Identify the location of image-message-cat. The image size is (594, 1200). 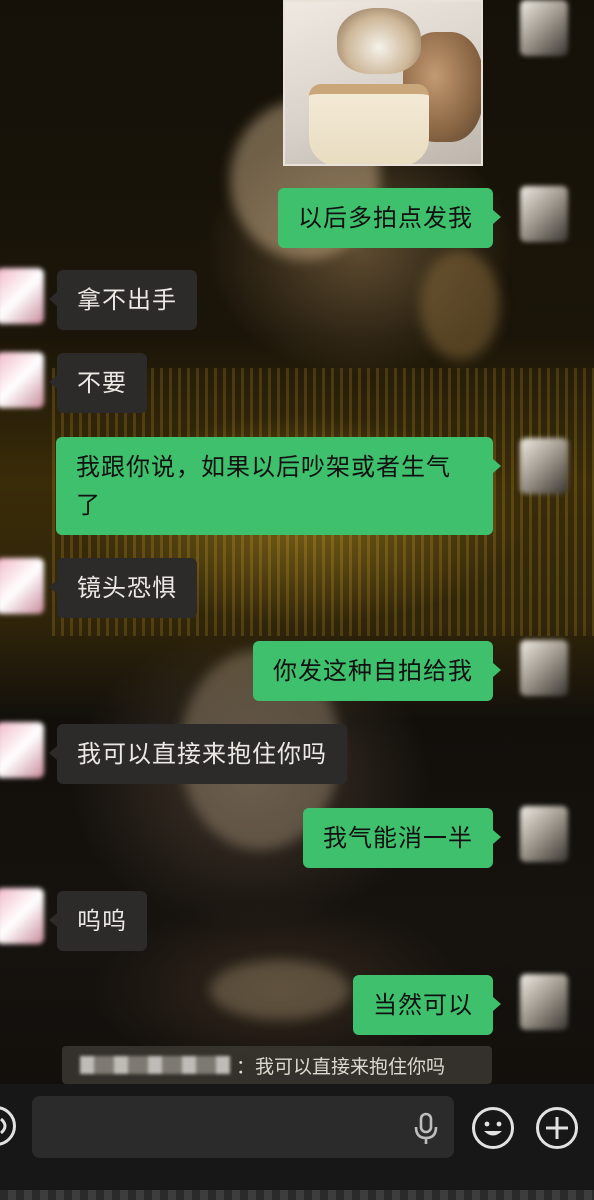
(383, 83).